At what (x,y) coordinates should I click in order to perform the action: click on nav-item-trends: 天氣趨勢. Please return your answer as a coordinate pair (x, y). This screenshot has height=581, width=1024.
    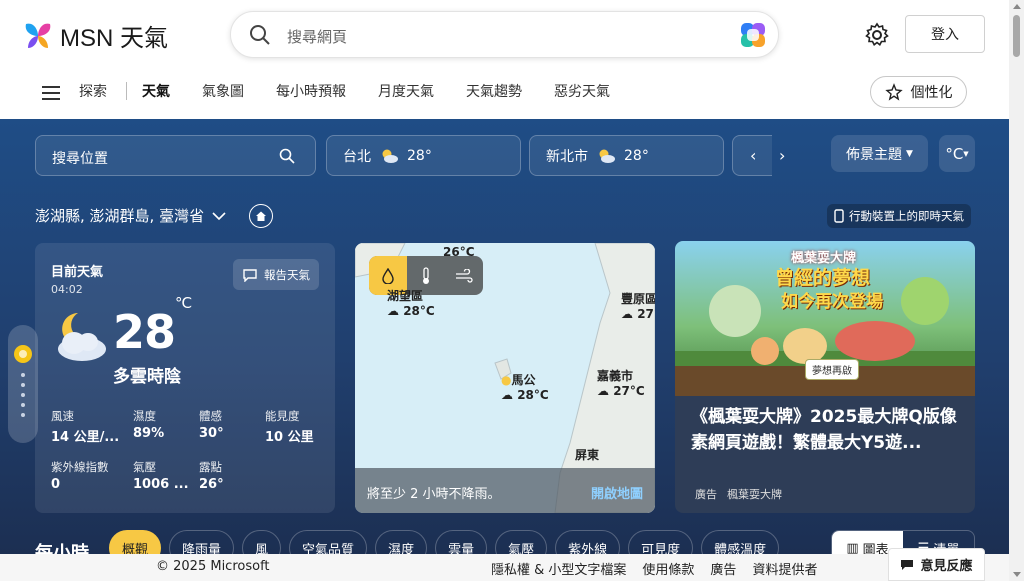
    Looking at the image, I should click on (494, 91).